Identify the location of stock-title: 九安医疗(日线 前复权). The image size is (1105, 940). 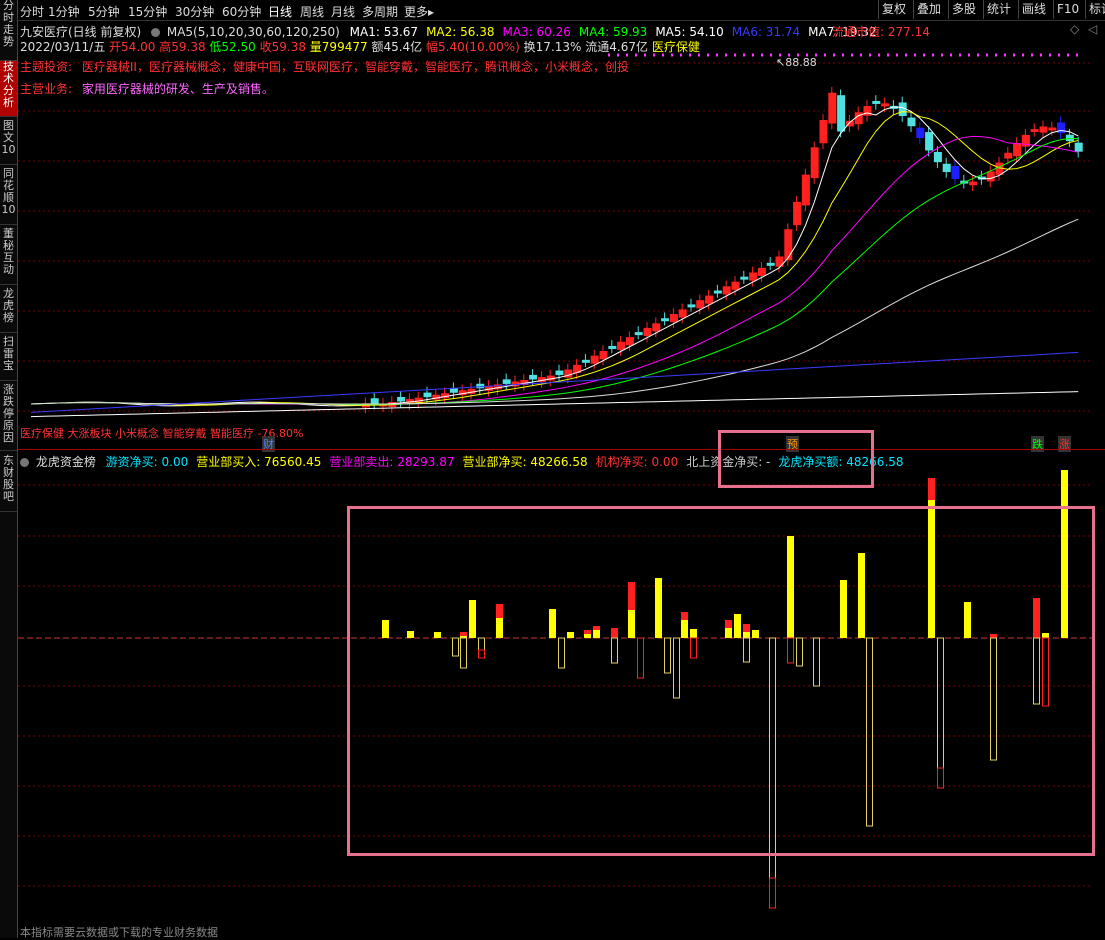
(81, 32).